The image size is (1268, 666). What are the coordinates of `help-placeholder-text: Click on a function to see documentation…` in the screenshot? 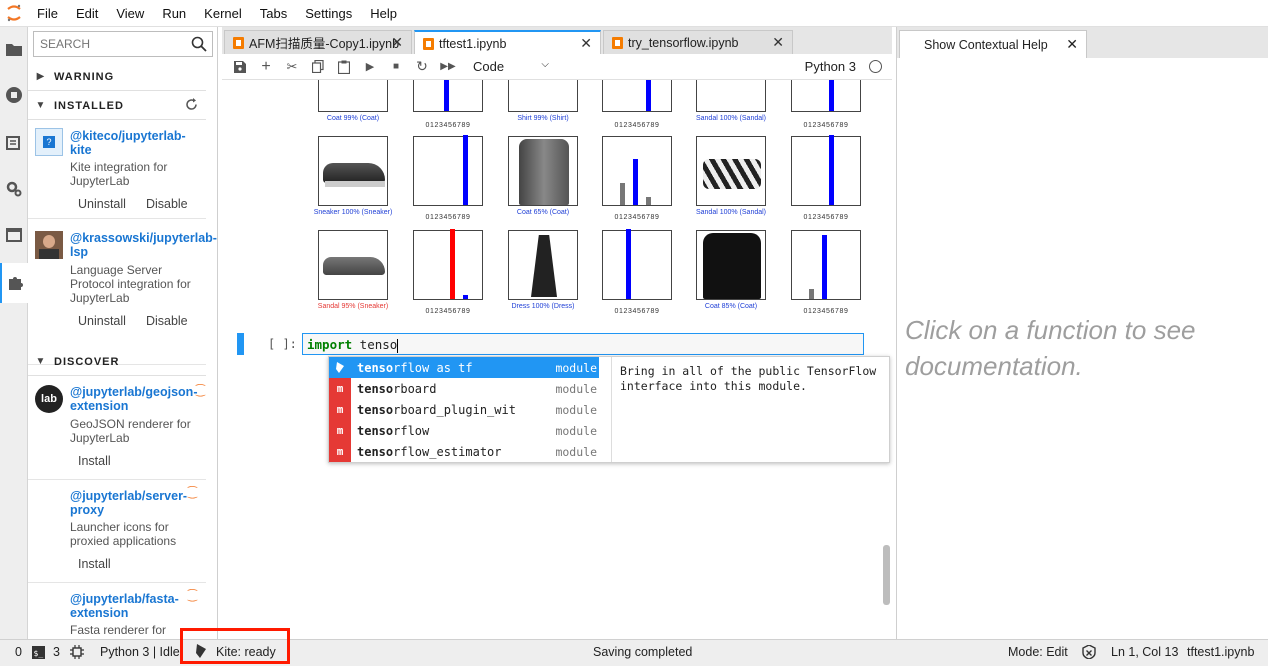 It's located at (1050, 348).